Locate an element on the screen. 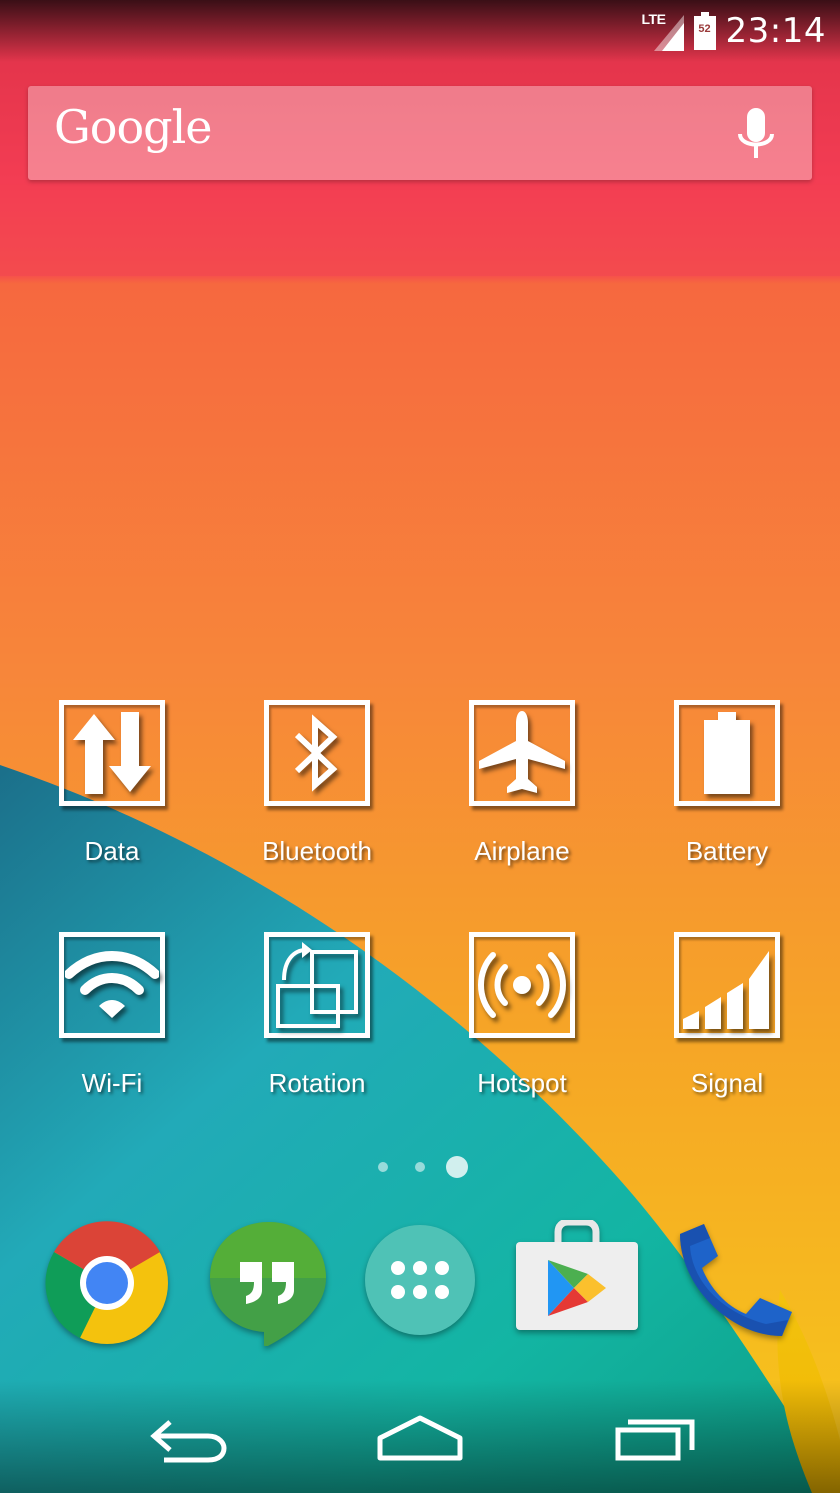 The image size is (840, 1493). chrome-icon is located at coordinates (106, 1282).